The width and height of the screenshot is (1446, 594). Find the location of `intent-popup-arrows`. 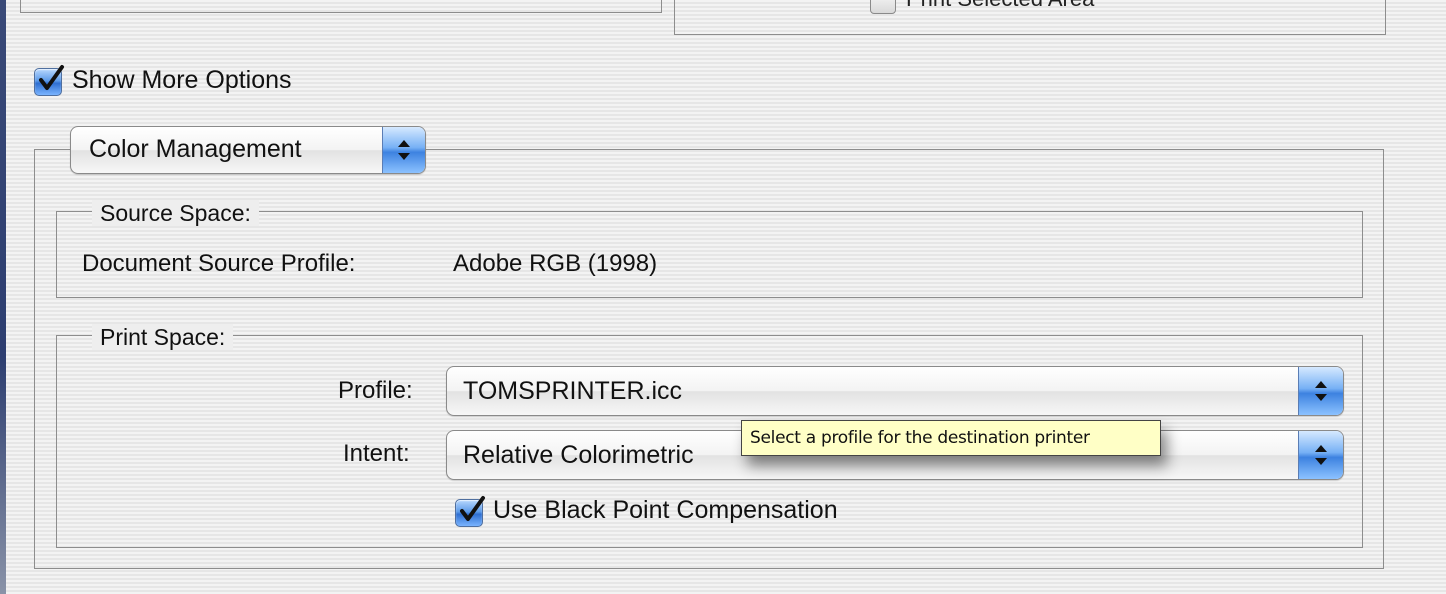

intent-popup-arrows is located at coordinates (1320, 455).